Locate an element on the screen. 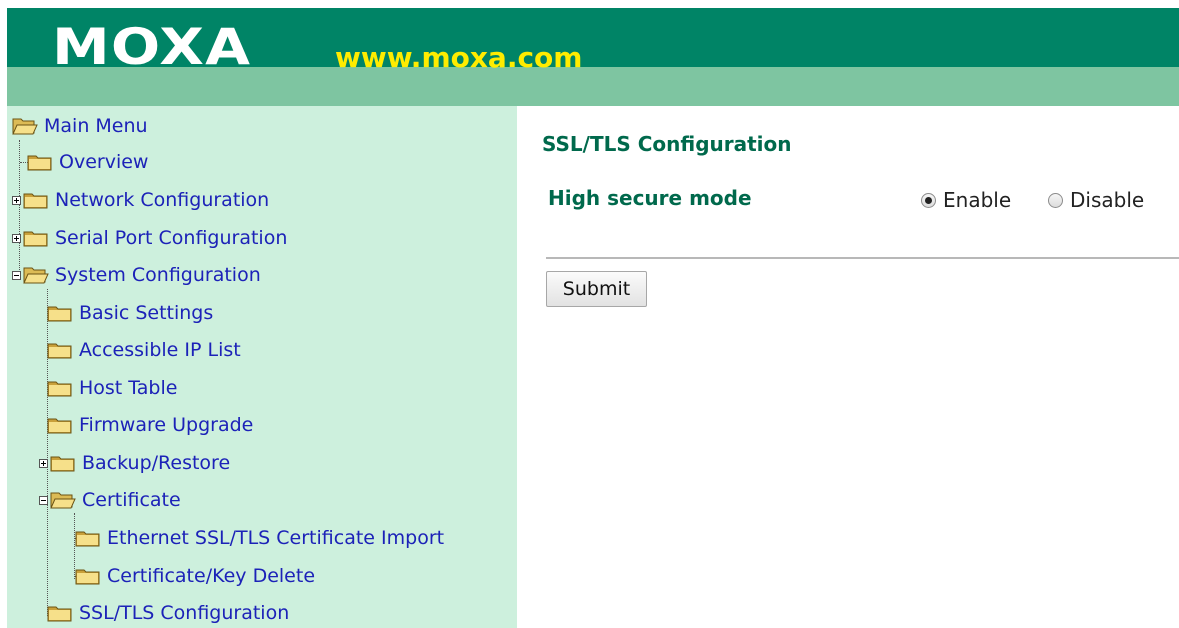 This screenshot has width=1179, height=628. disable-radio-label: Disable is located at coordinates (1107, 200).